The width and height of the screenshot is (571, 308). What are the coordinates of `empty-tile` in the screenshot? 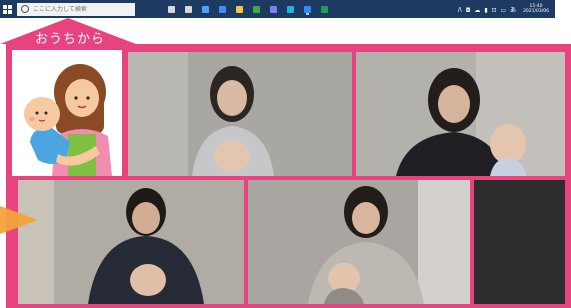 It's located at (519, 242).